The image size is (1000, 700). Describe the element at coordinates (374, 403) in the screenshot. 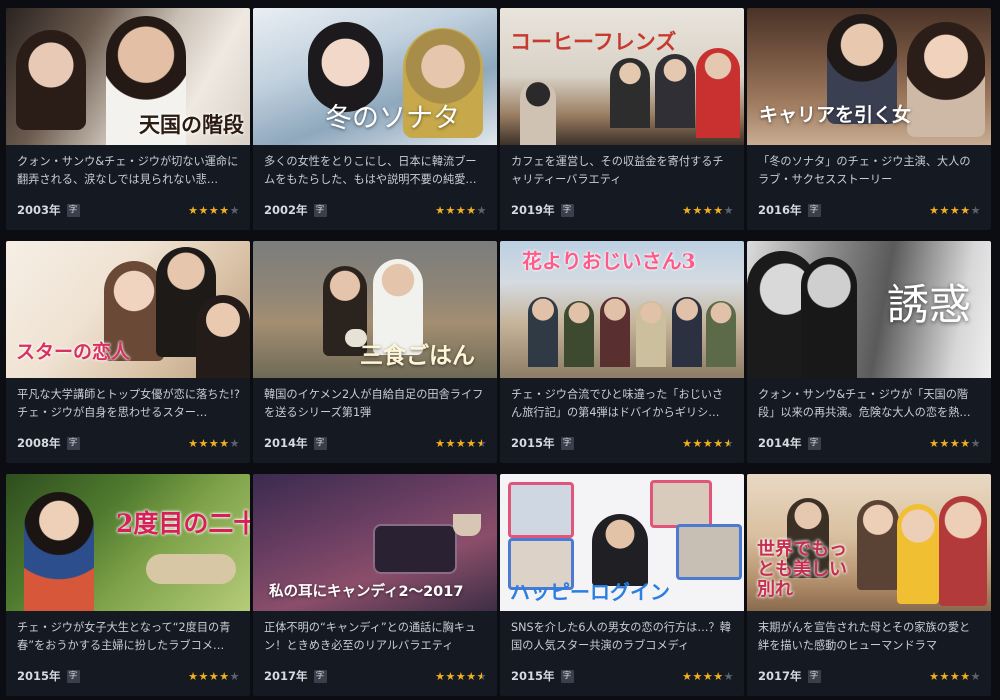

I see `description: 韓国のイケメン2人が自給自足の田舎ライフを送るシリーズ第1弾` at that location.